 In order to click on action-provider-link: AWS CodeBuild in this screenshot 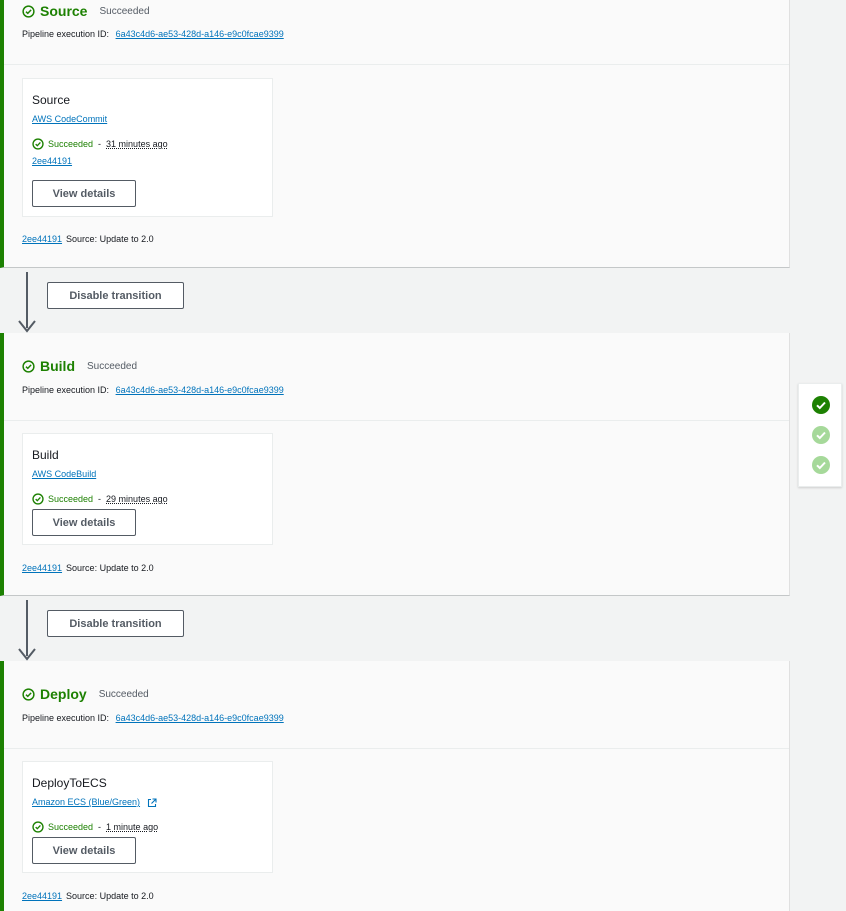, I will do `click(64, 474)`.